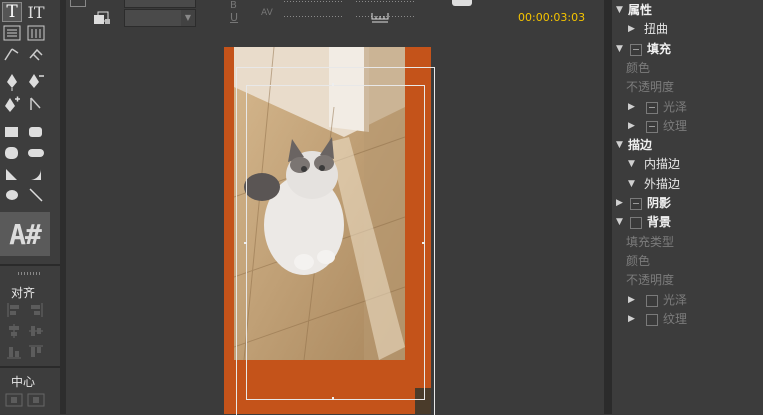  I want to click on property-row: ▼ 填充, so click(687, 49).